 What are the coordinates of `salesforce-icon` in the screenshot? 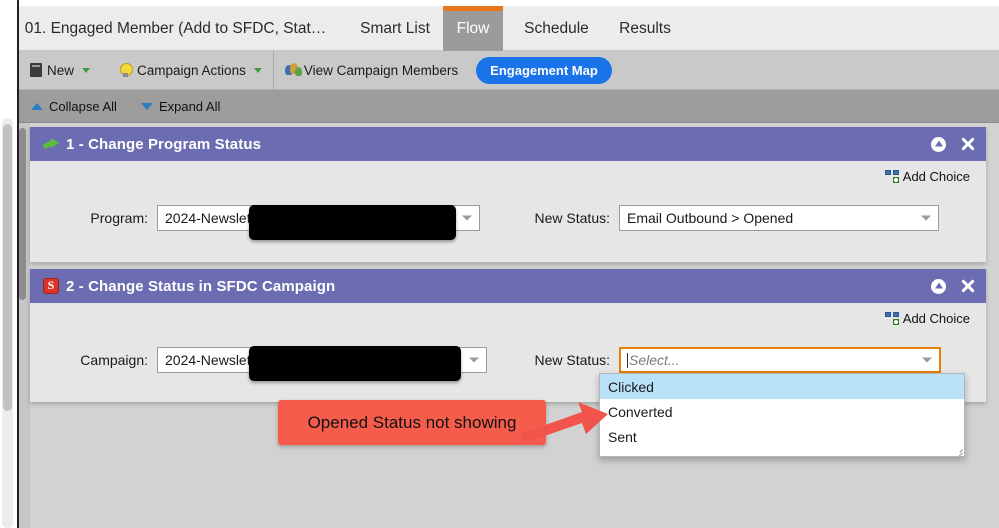 It's located at (51, 286).